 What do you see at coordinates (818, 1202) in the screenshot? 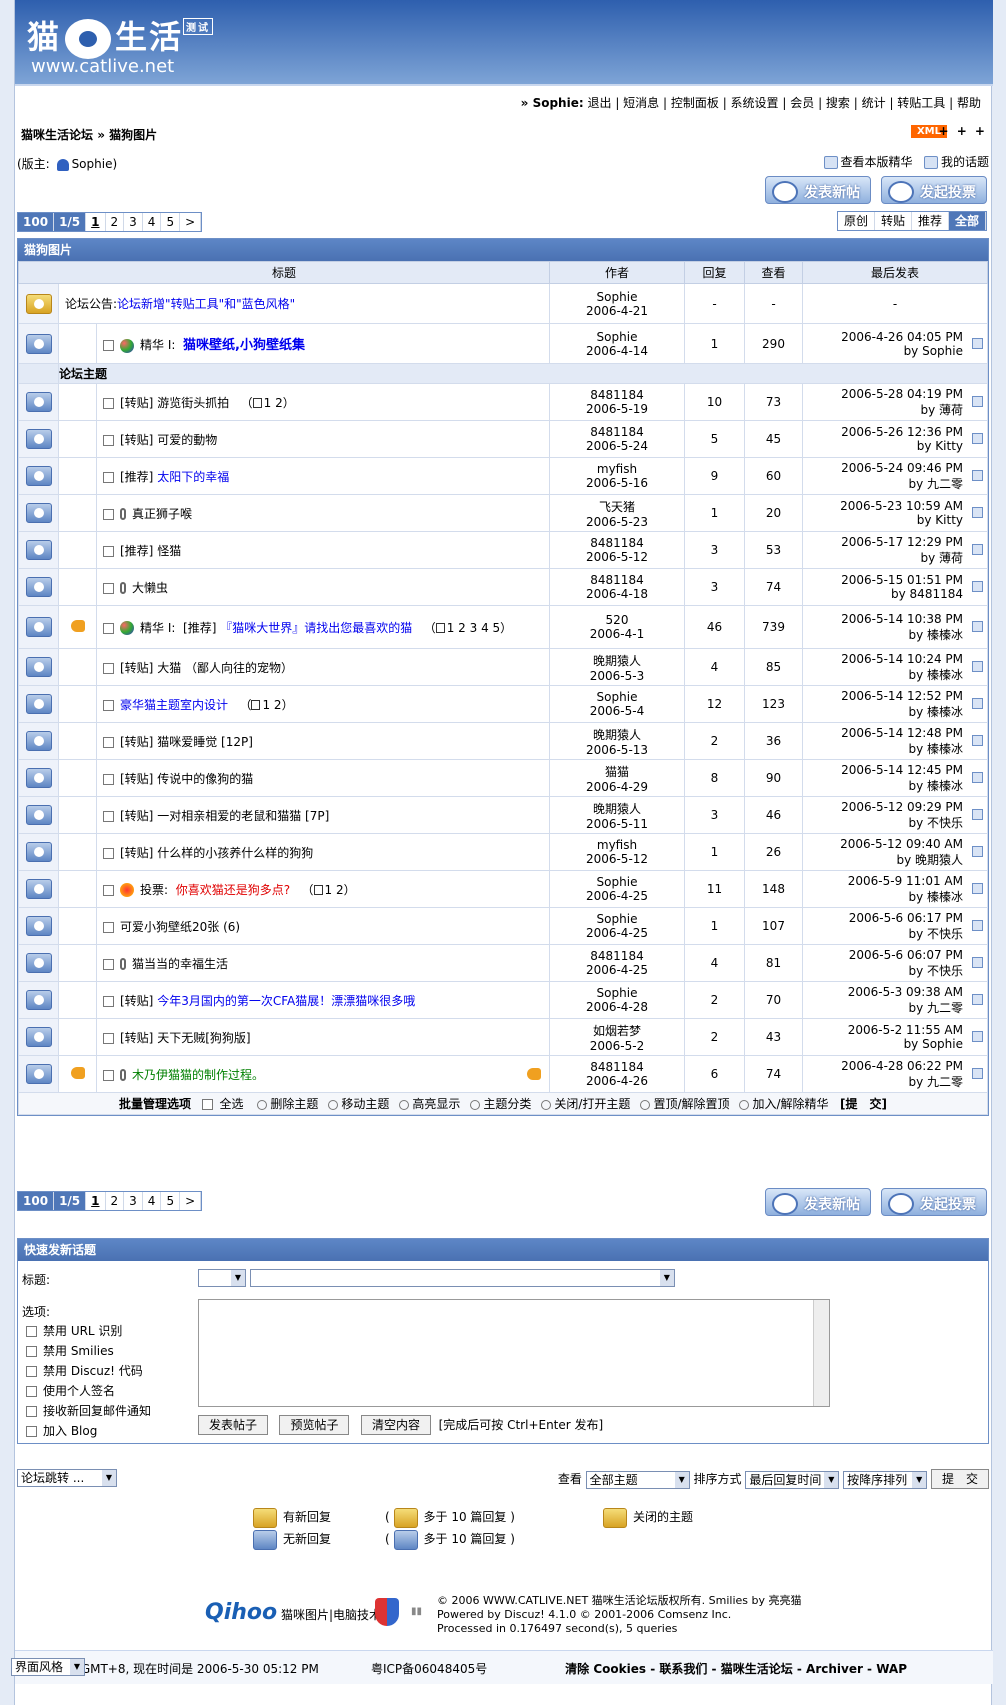
I see `new-post-button: 发表新帖` at bounding box center [818, 1202].